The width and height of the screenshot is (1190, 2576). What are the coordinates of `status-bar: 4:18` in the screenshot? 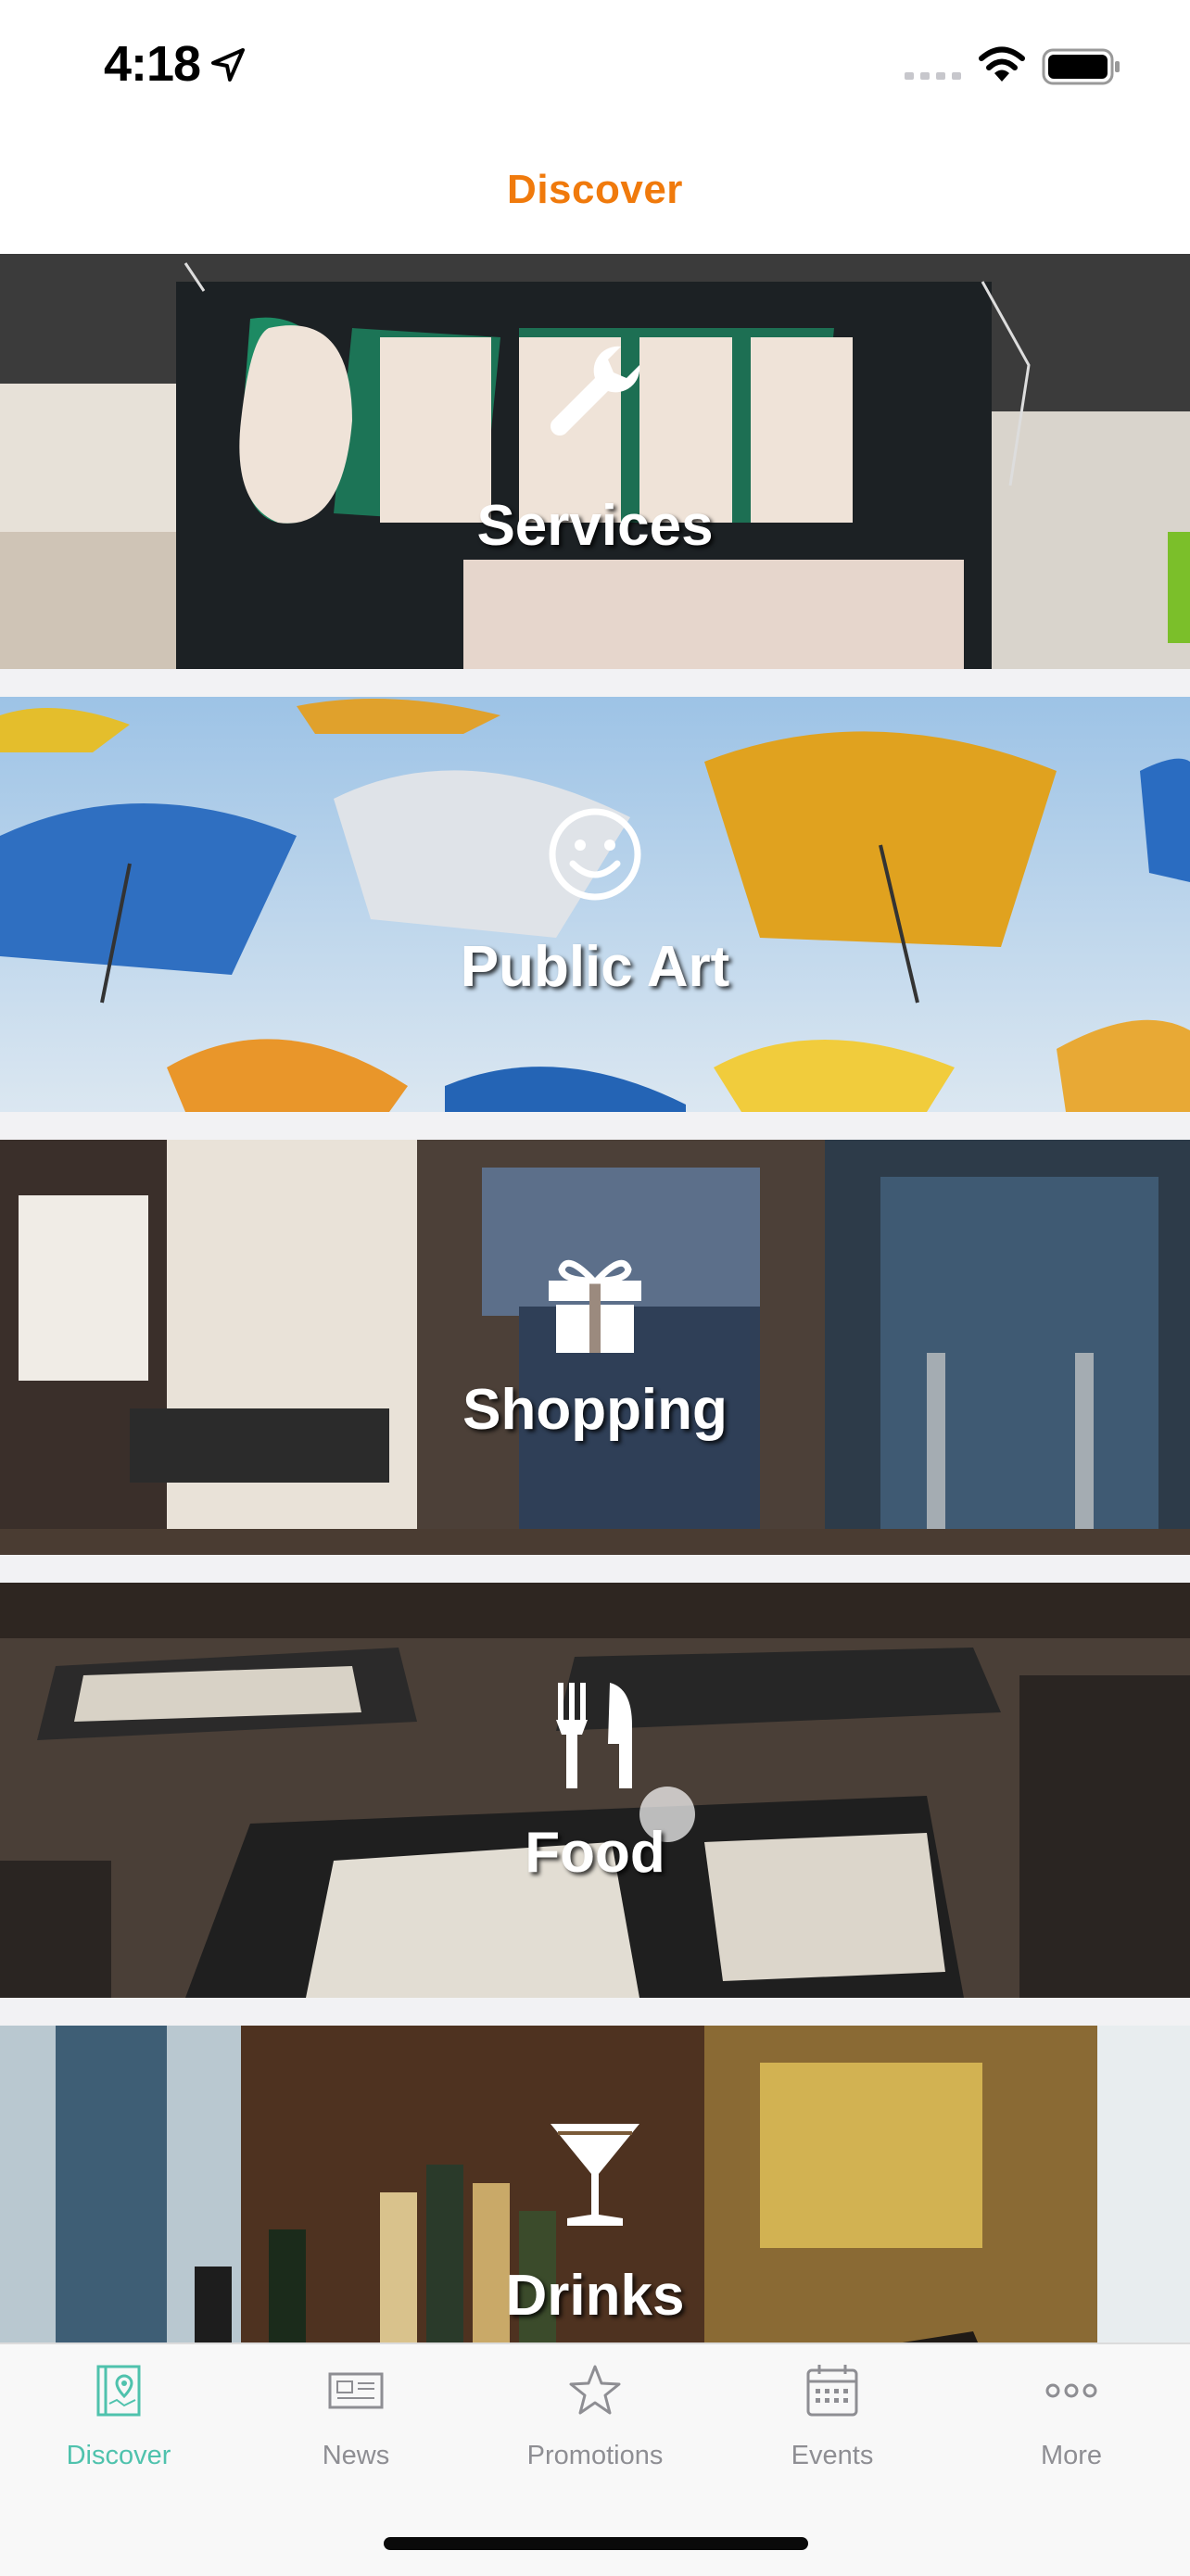 It's located at (595, 65).